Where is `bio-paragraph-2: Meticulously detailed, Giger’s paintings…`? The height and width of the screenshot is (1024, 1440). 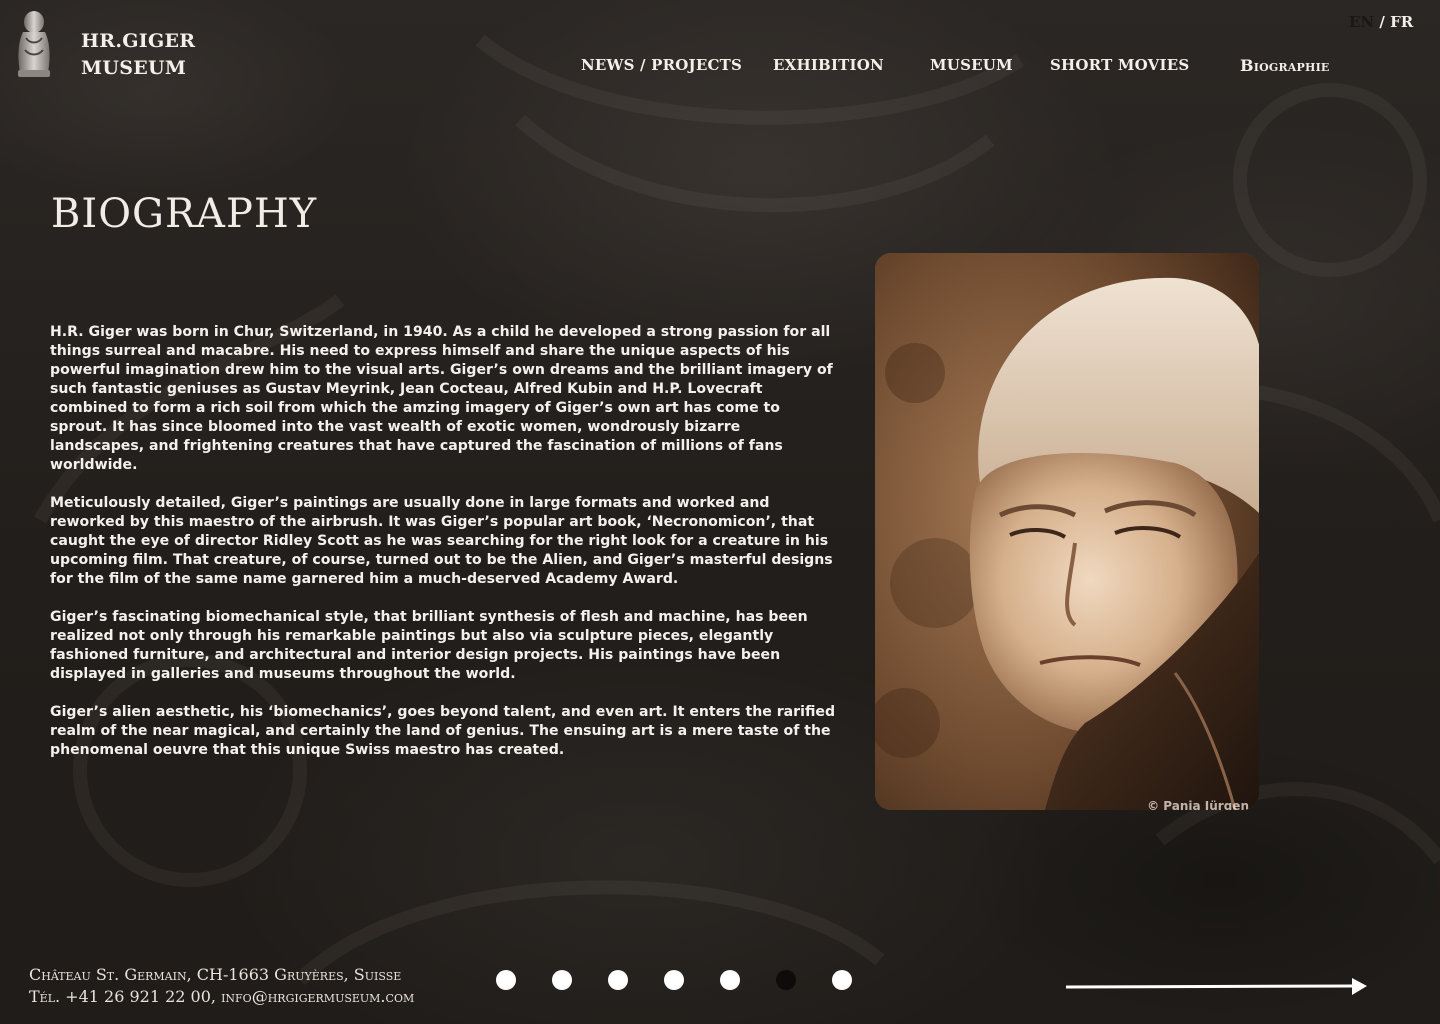 bio-paragraph-2: Meticulously detailed, Giger’s paintings… is located at coordinates (441, 541).